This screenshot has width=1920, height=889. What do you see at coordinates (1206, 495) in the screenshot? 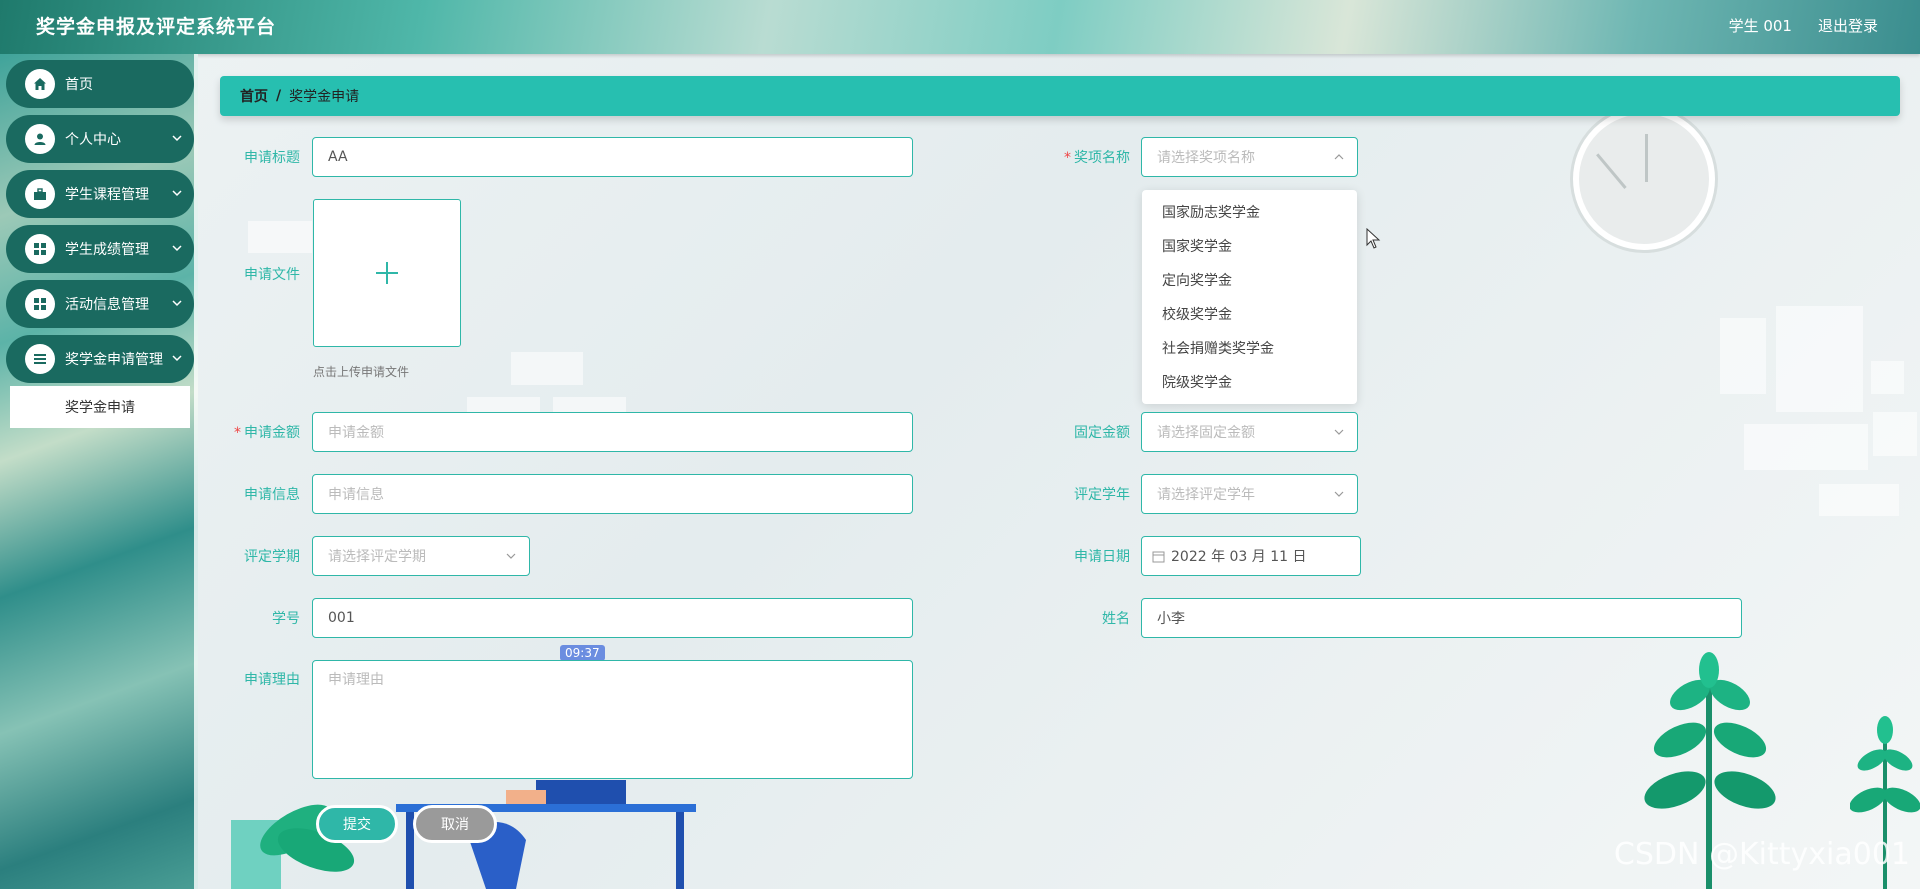
I see `year-placeholder: 请选择评定学年` at bounding box center [1206, 495].